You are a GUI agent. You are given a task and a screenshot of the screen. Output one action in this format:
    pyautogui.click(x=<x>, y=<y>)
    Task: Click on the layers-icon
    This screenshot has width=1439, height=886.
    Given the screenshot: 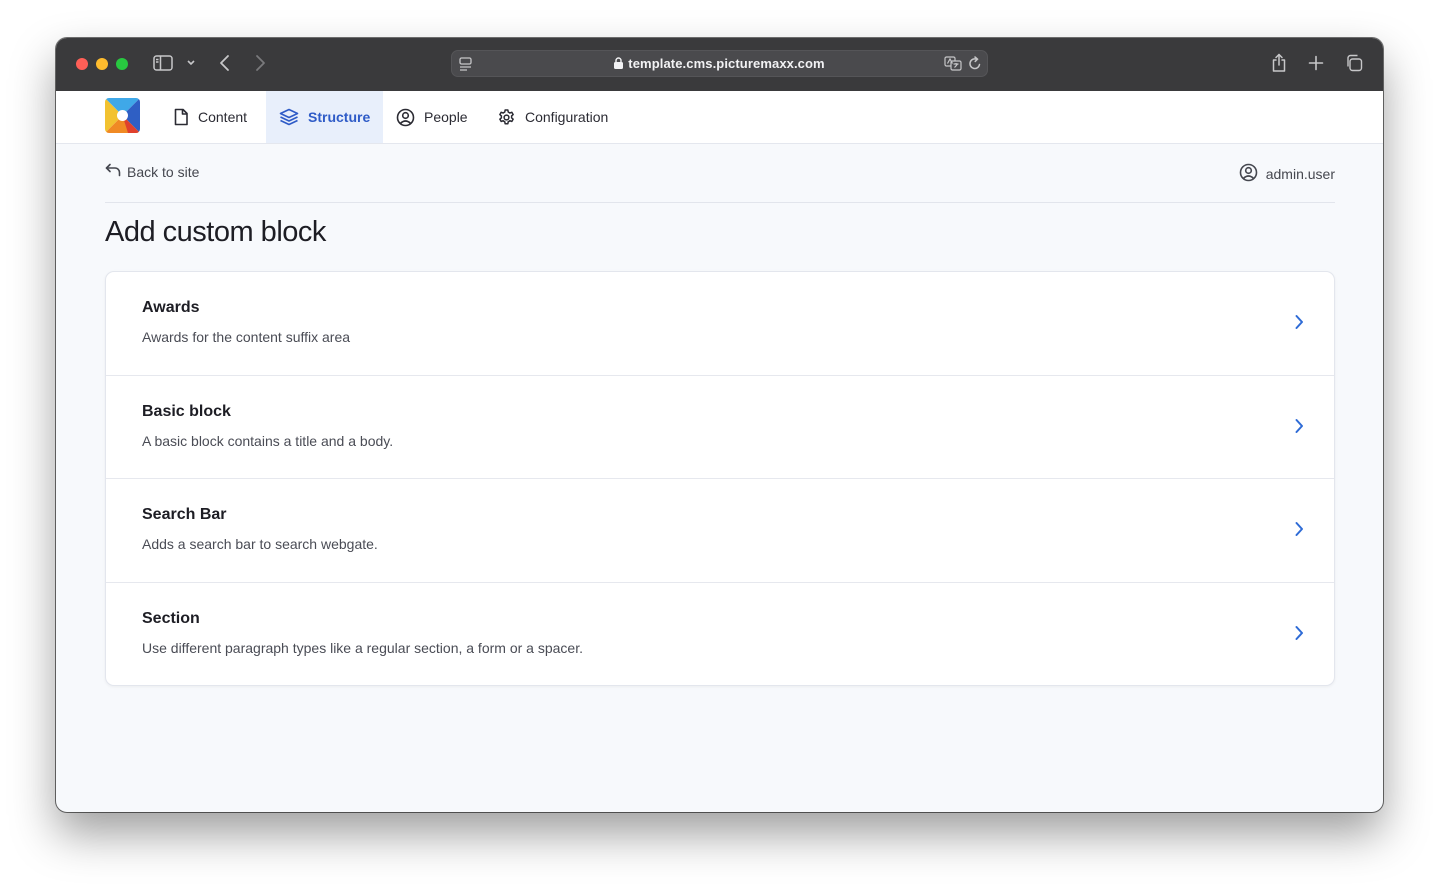 What is the action you would take?
    pyautogui.click(x=289, y=117)
    